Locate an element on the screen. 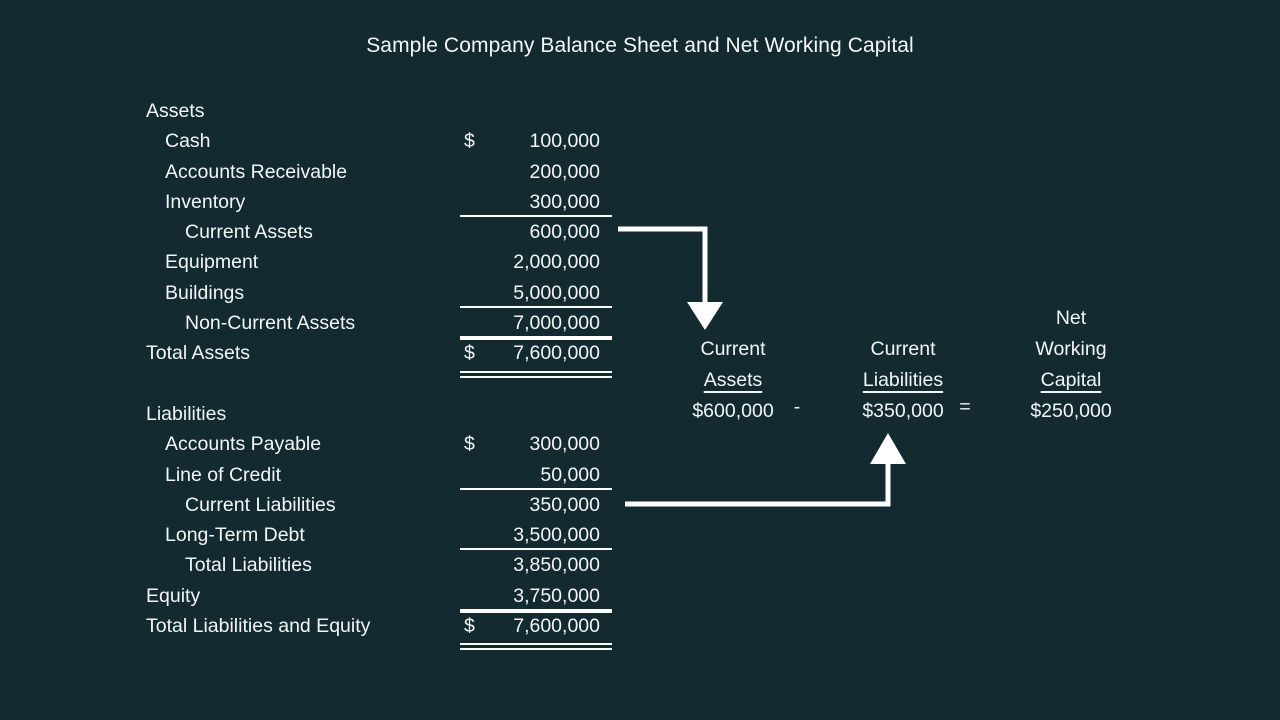 This screenshot has height=720, width=1280. row-amount: 5,000,000 is located at coordinates (556, 292).